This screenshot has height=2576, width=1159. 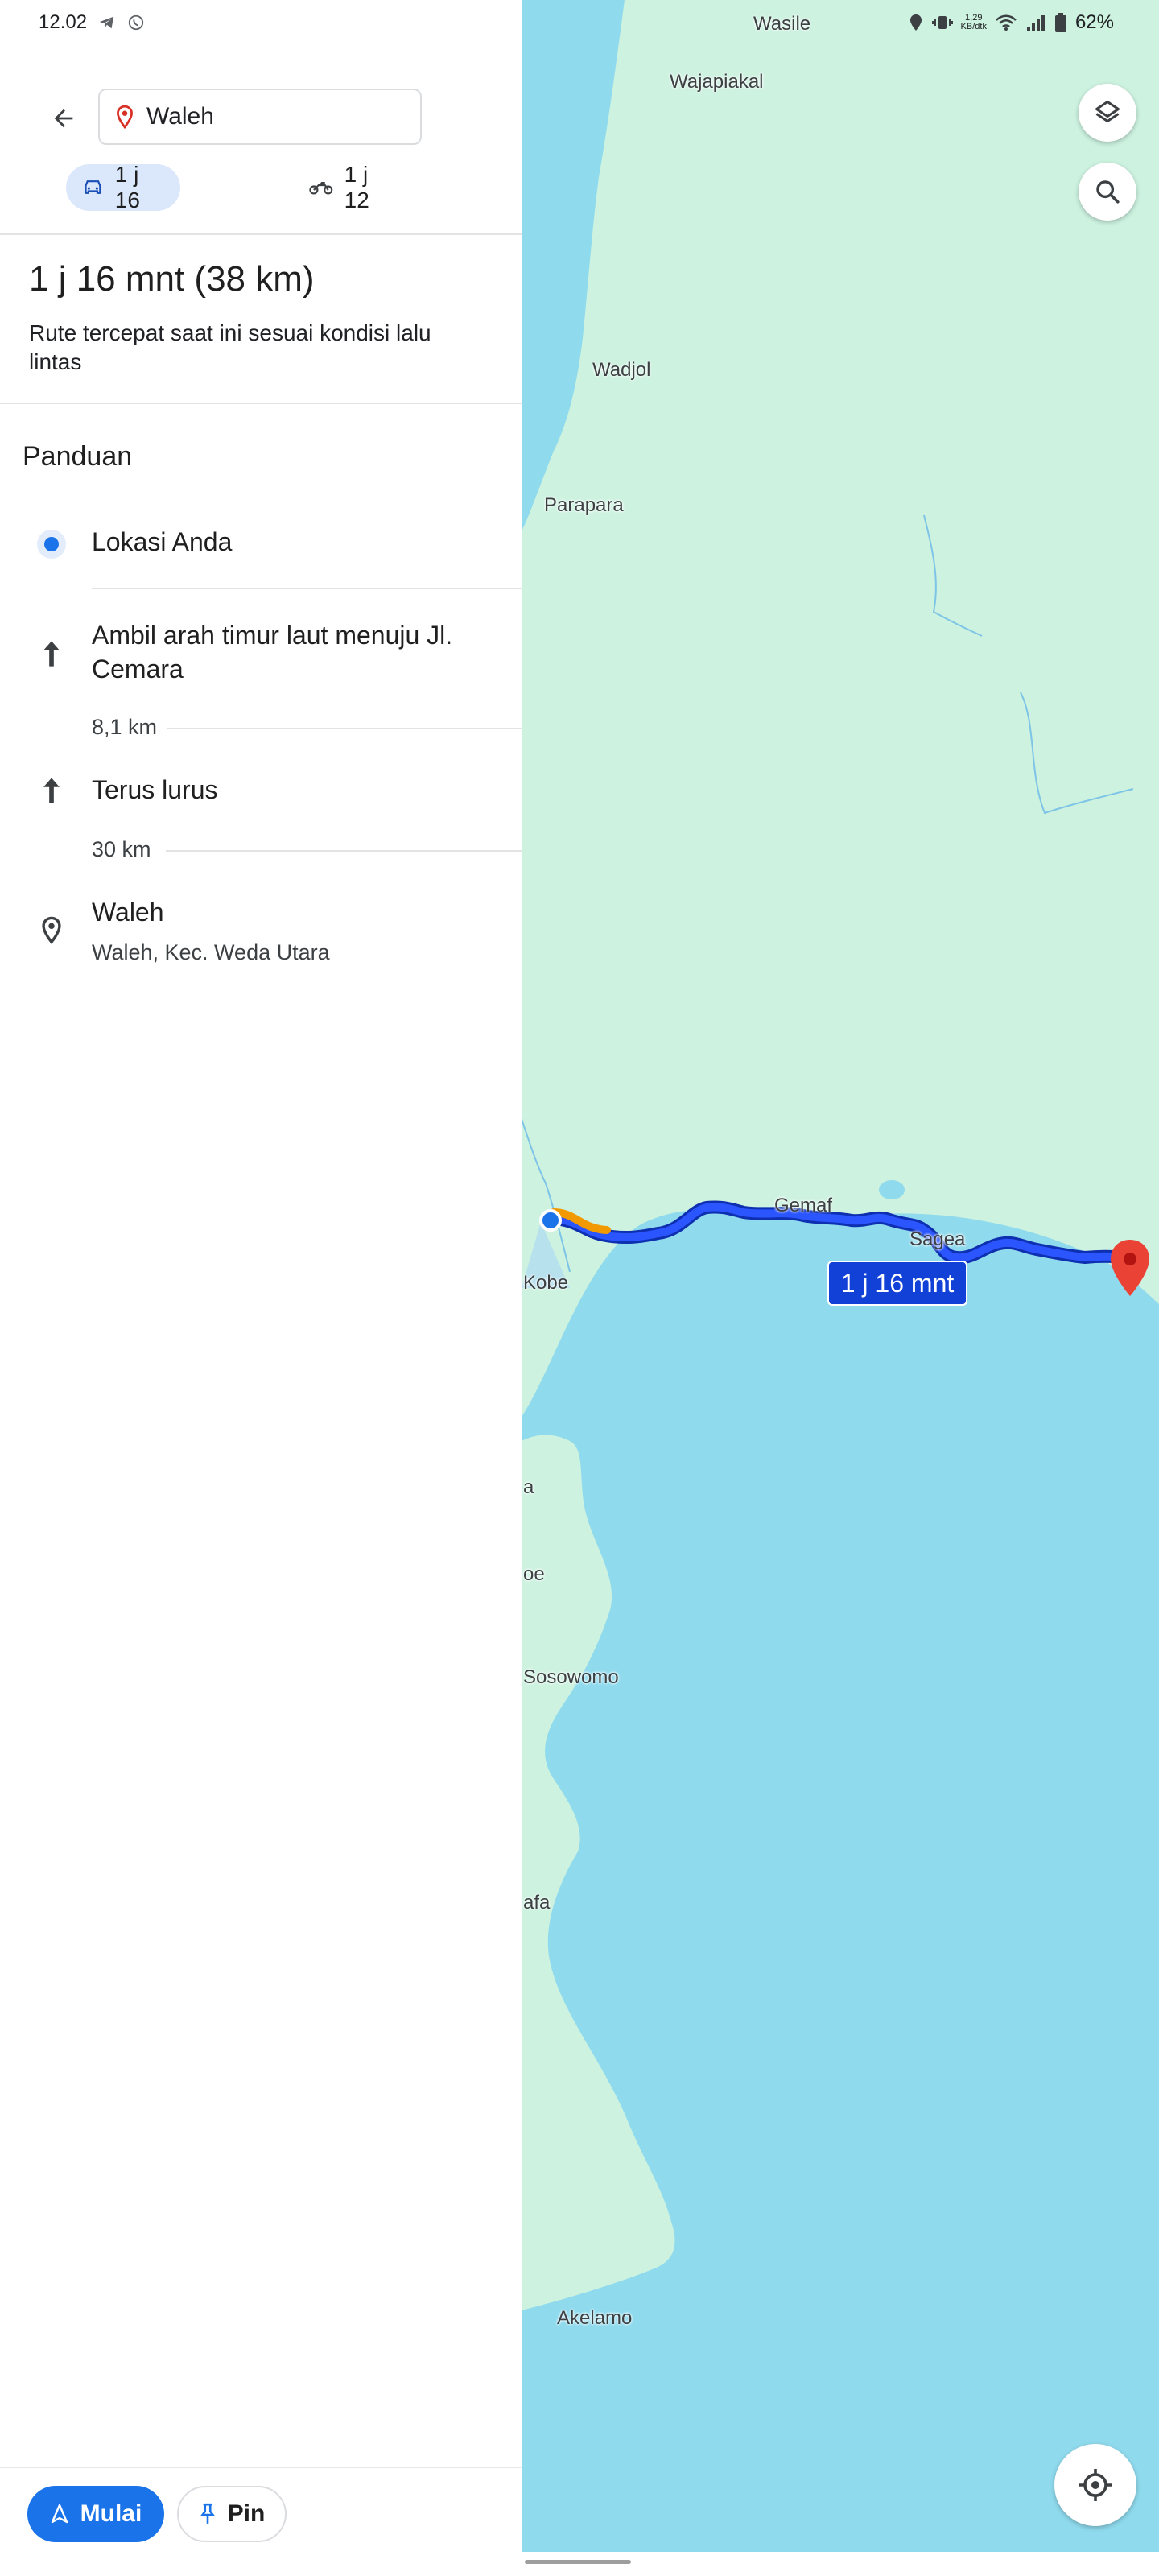 I want to click on step-your-location: Lokasi Anda, so click(x=301, y=542).